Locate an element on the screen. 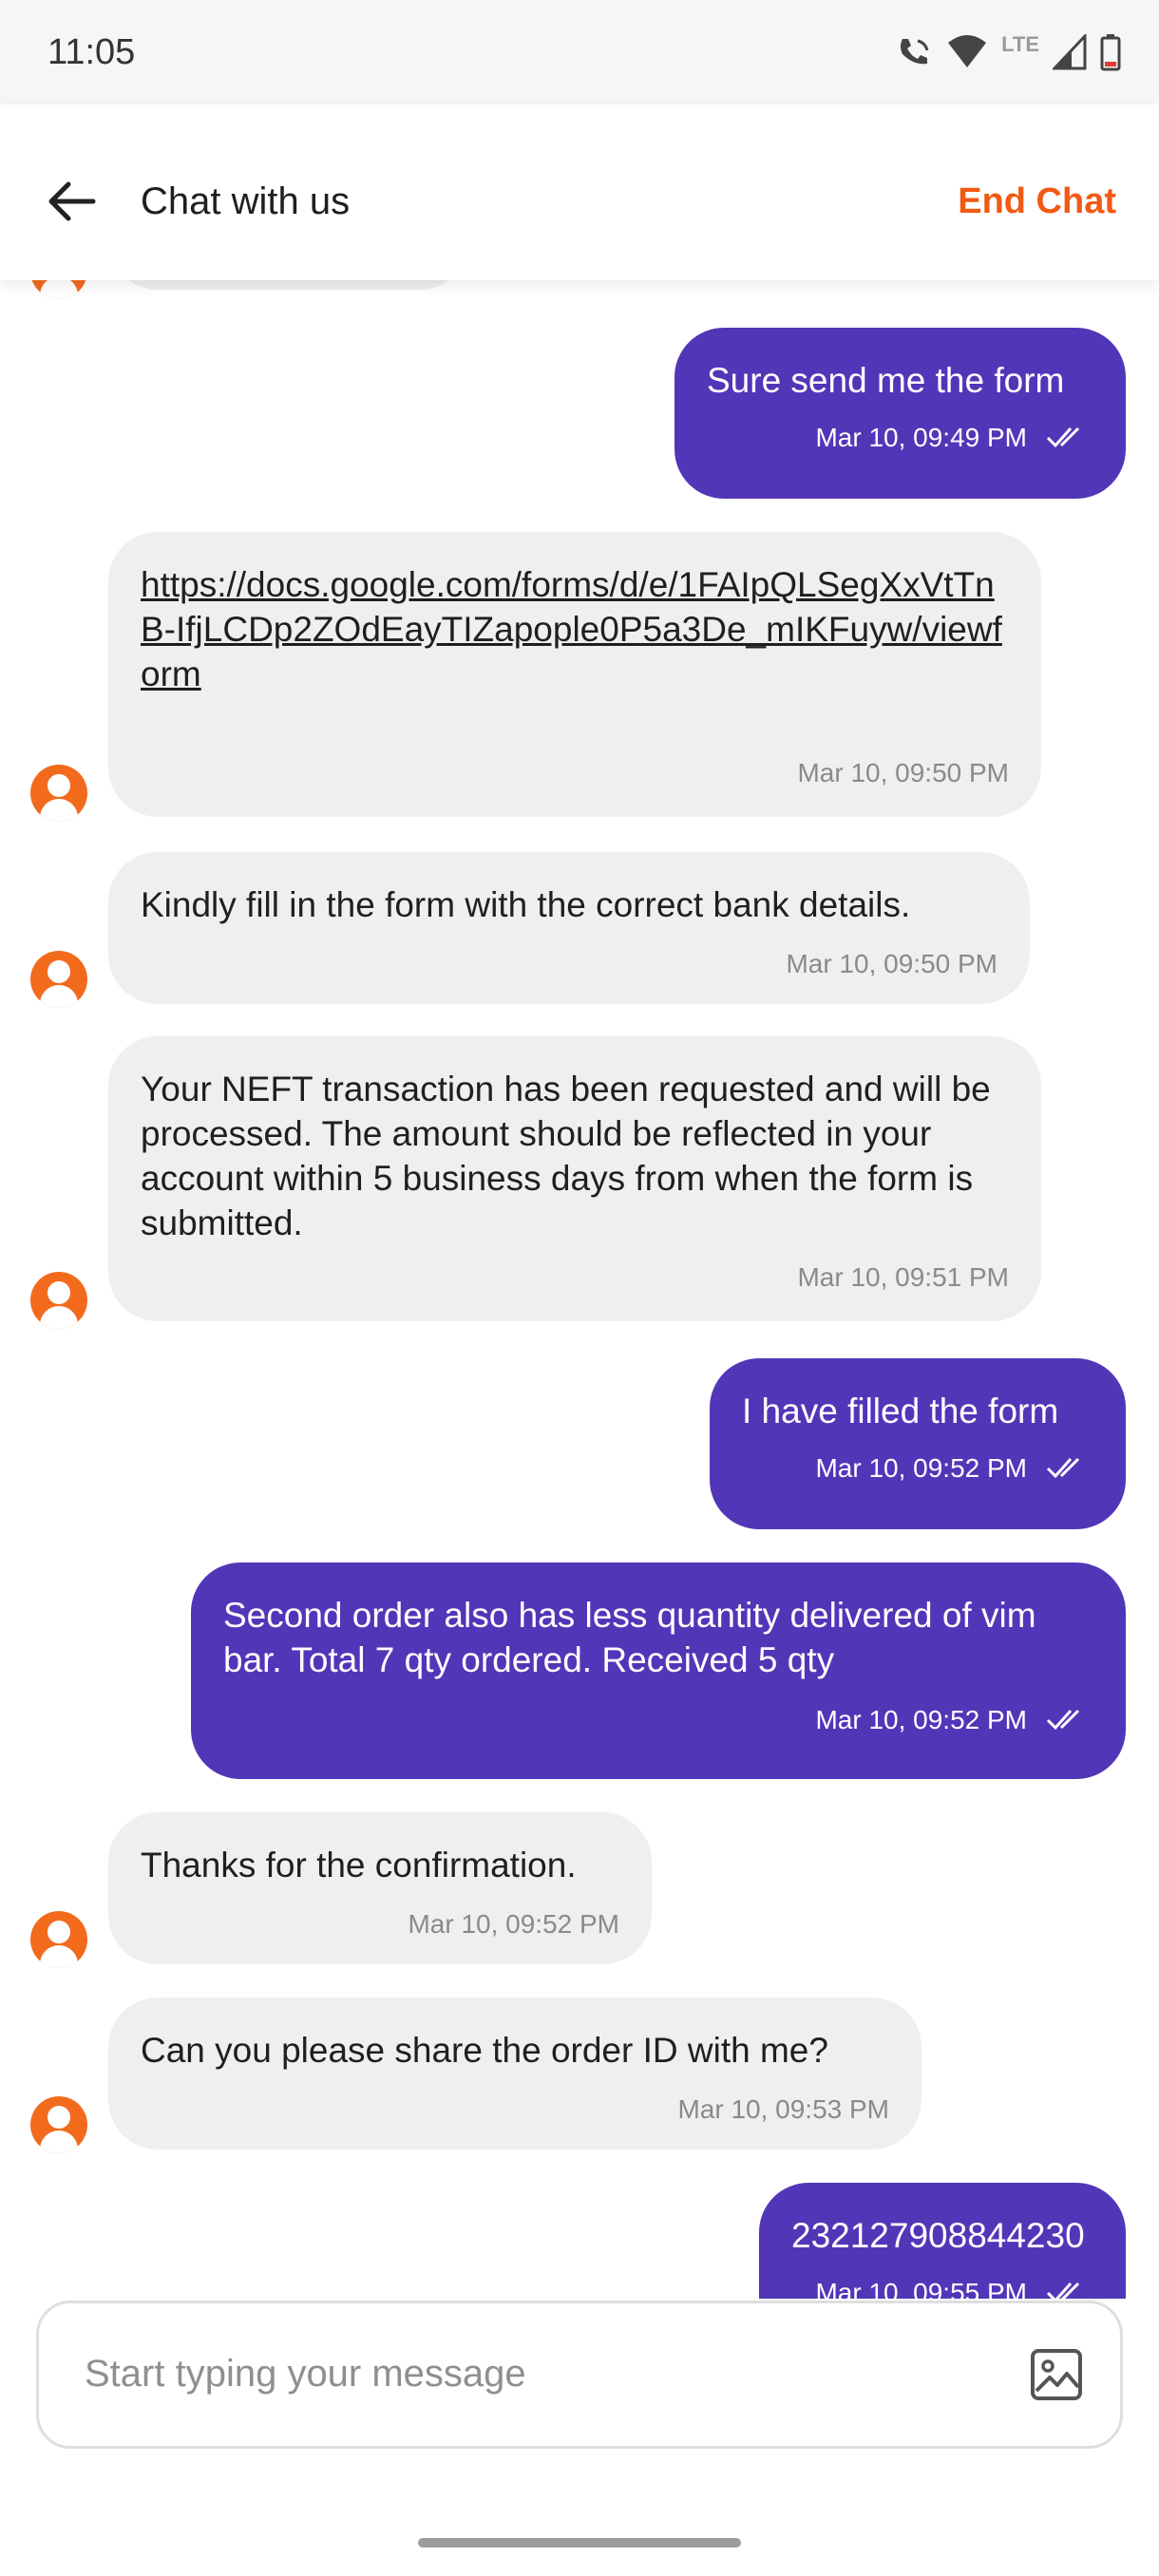 The height and width of the screenshot is (2576, 1159). message-input: Start typing your message is located at coordinates (579, 2375).